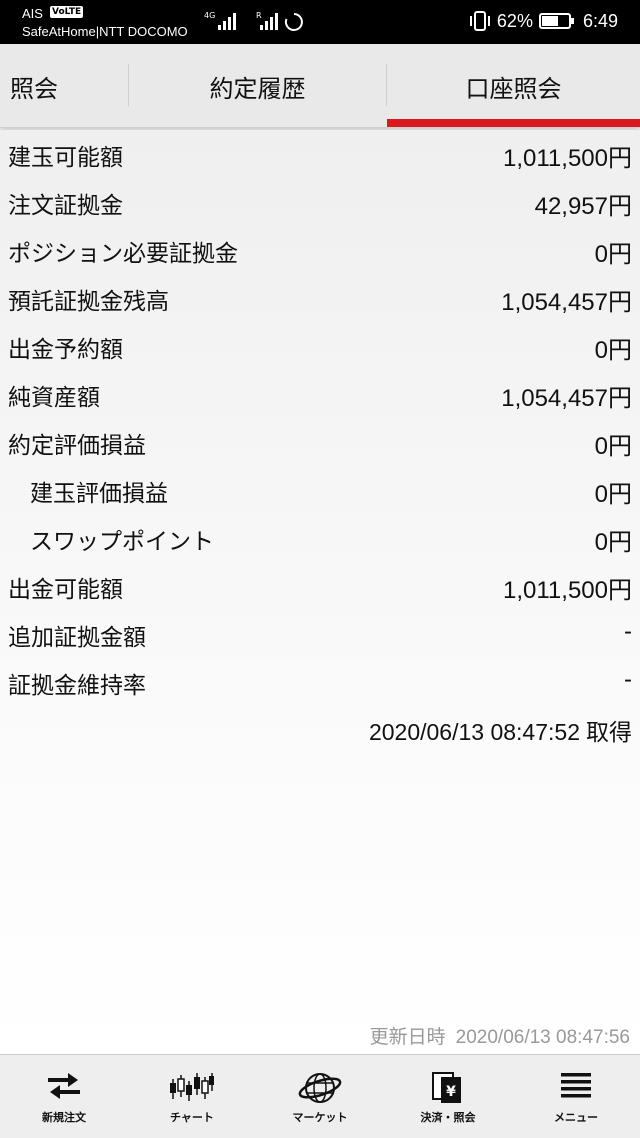  Describe the element at coordinates (320, 202) in the screenshot. I see `row-order-margin: 注文証拠金 42,957円` at that location.